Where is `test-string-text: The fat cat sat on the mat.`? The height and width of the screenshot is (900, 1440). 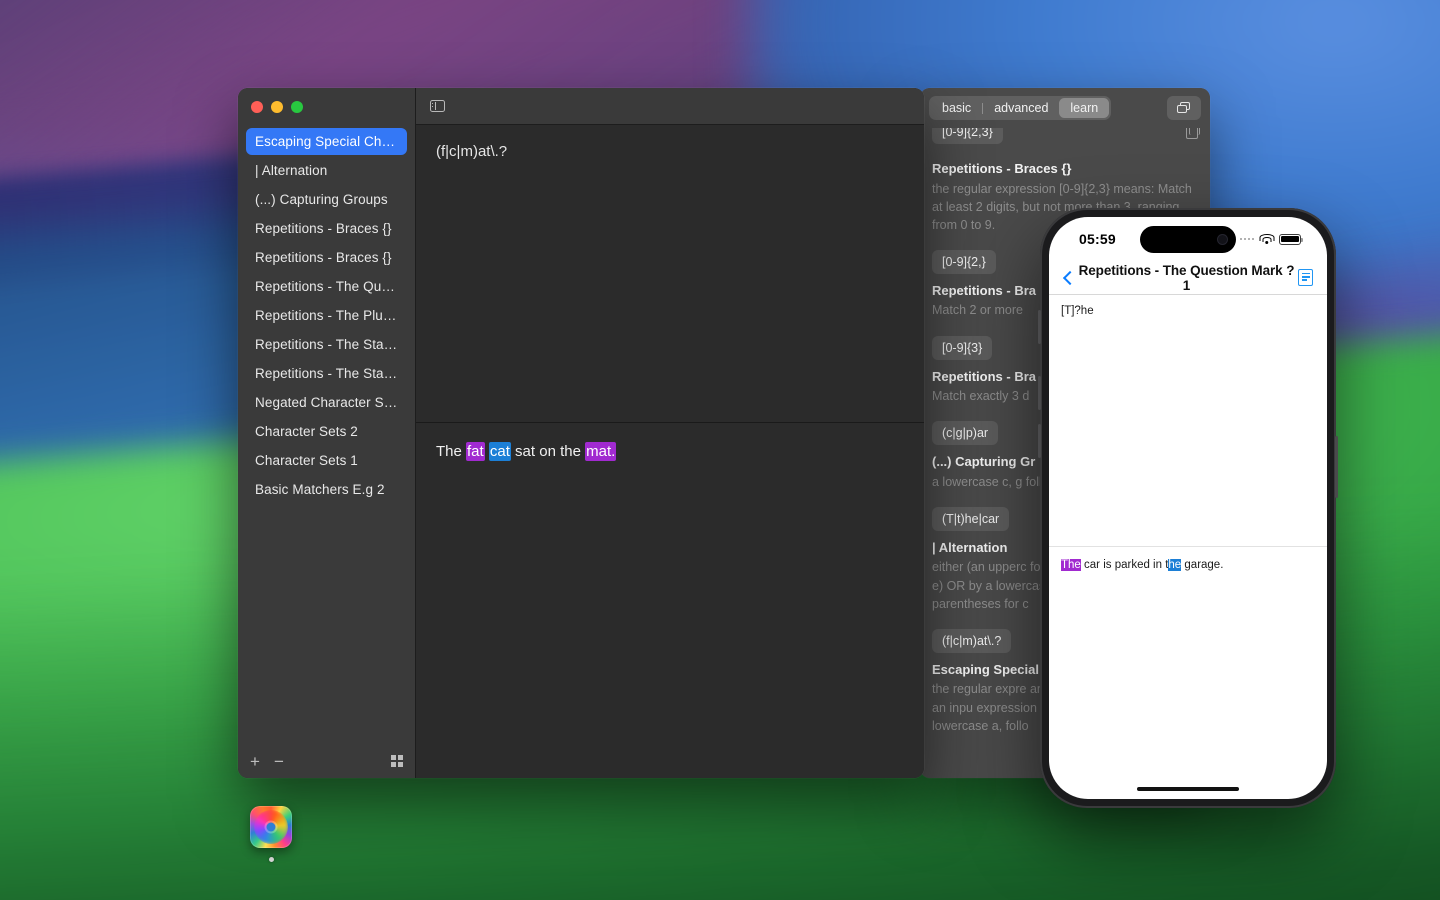 test-string-text: The fat cat sat on the mat. is located at coordinates (670, 452).